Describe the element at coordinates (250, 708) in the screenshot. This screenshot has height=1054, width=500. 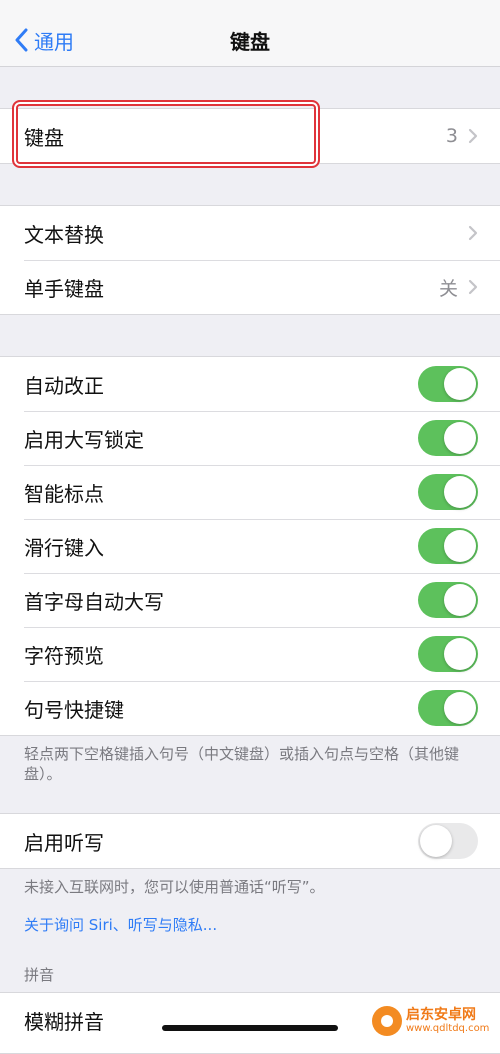
I see `toggle-row: 句号快捷键` at that location.